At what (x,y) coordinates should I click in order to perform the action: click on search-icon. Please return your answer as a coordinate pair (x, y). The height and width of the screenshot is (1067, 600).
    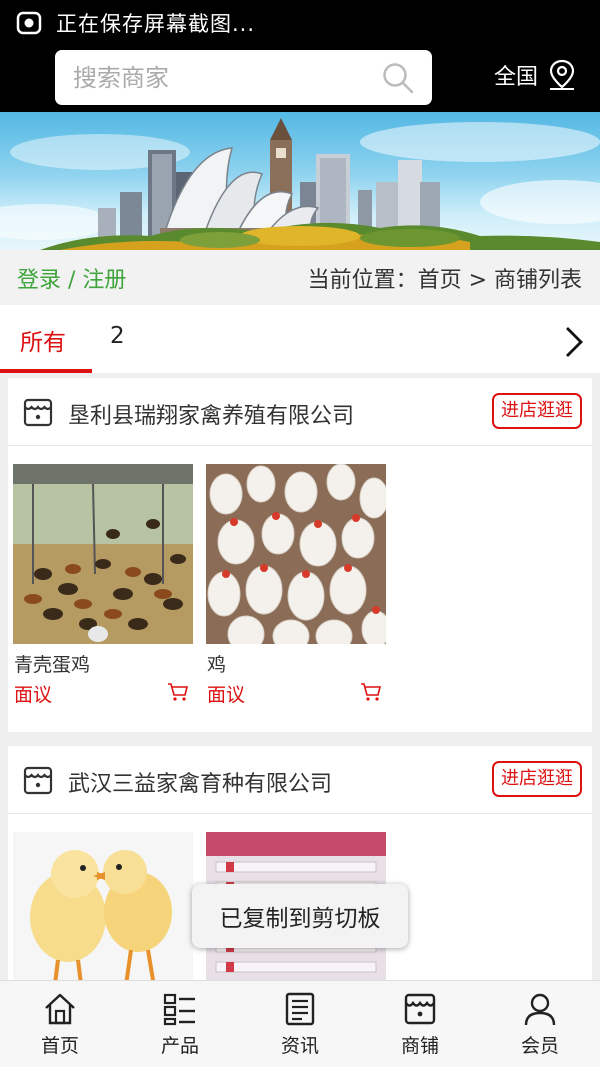
    Looking at the image, I should click on (398, 78).